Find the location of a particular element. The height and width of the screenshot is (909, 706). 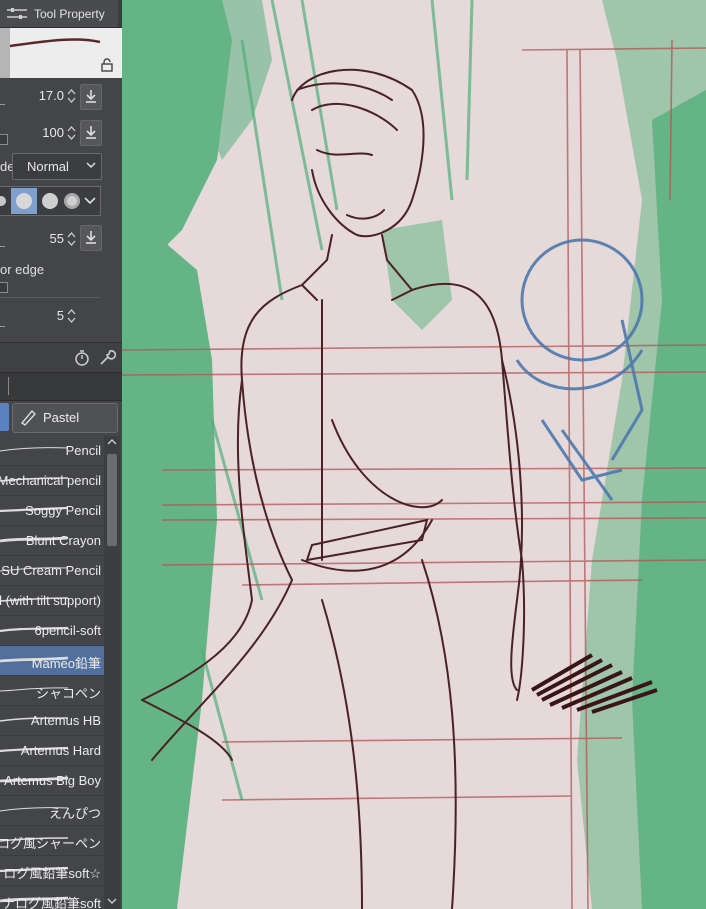

group-tab-pencil is located at coordinates (4, 417).